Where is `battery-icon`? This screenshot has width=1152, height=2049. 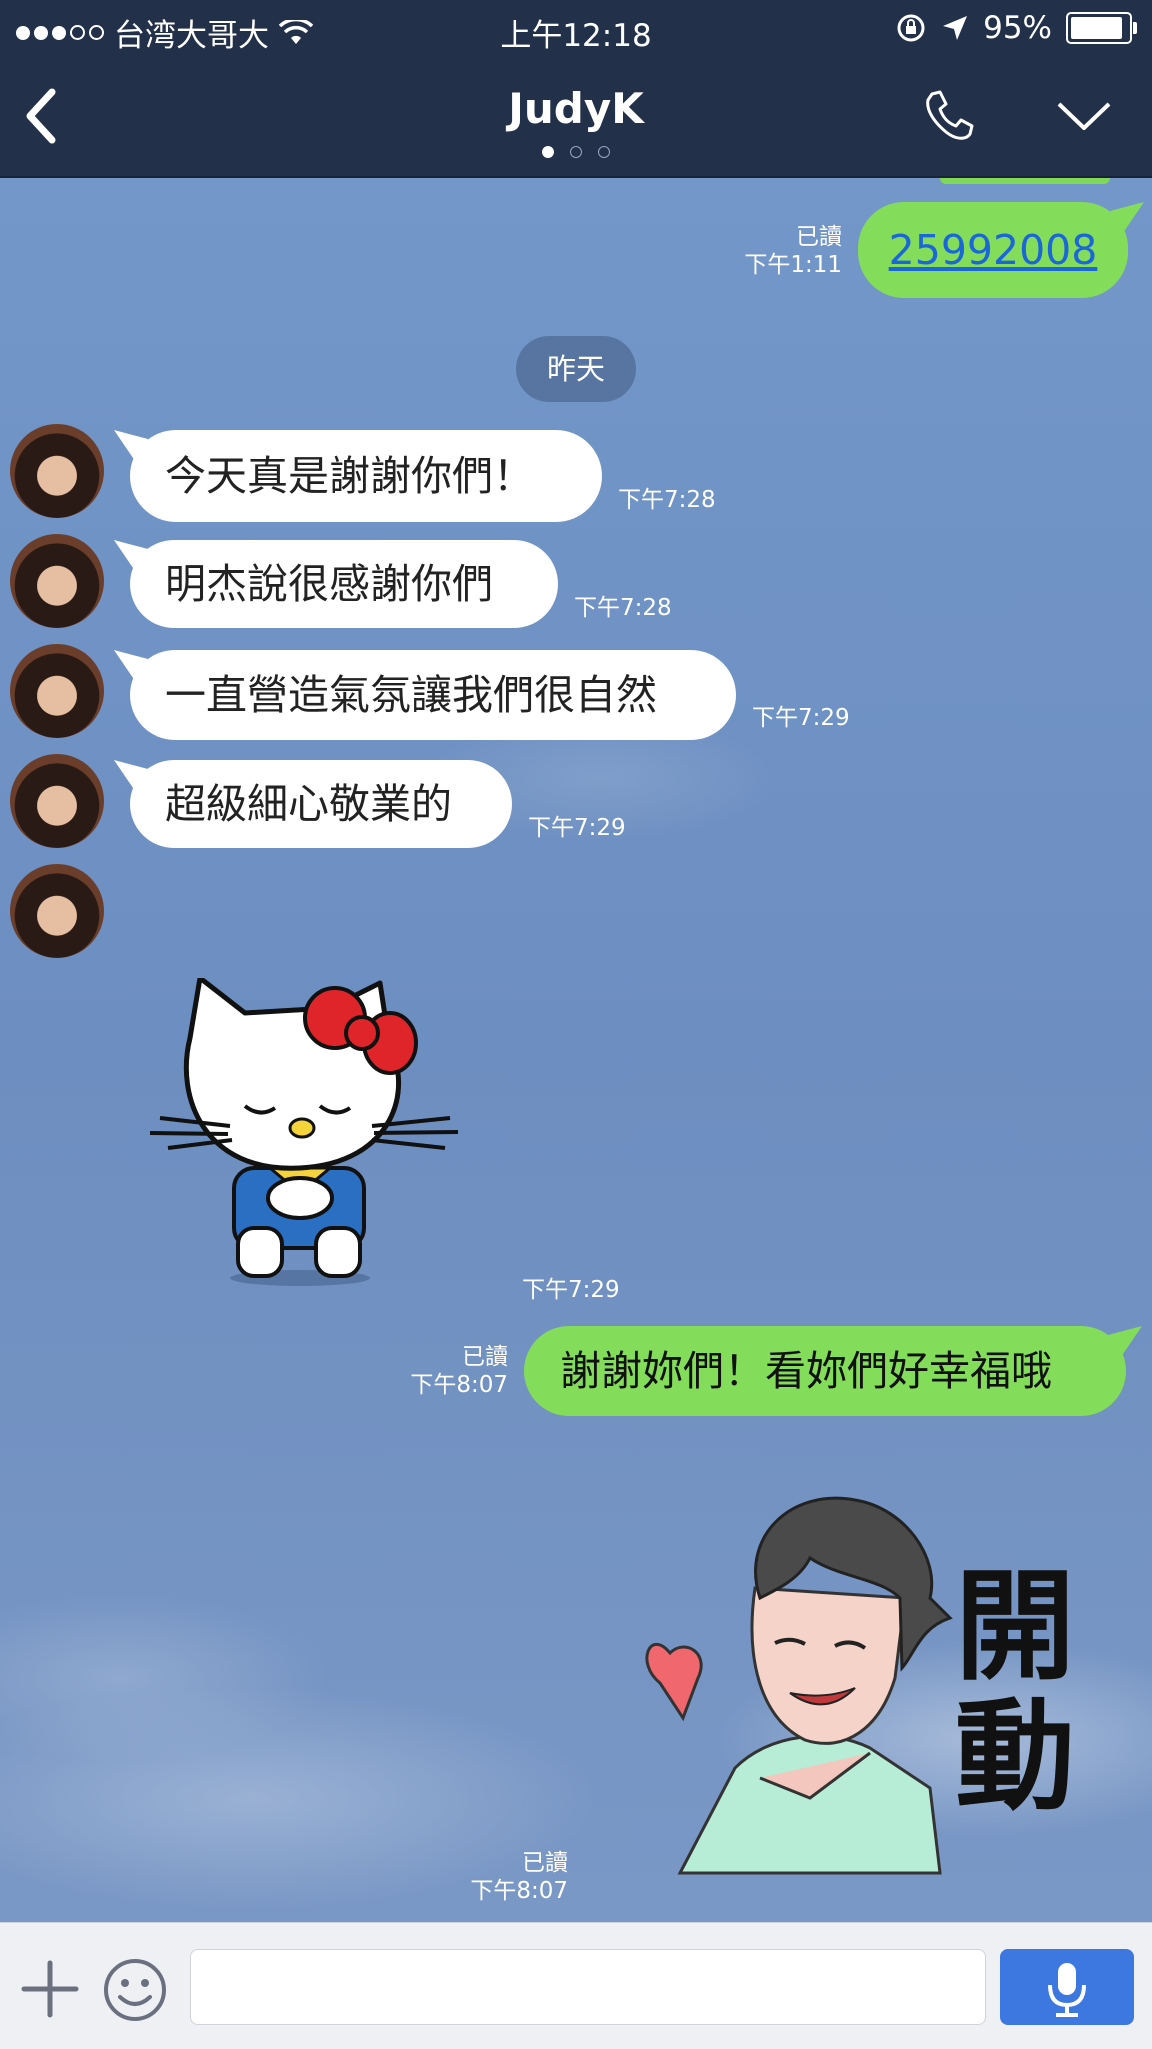
battery-icon is located at coordinates (1101, 28).